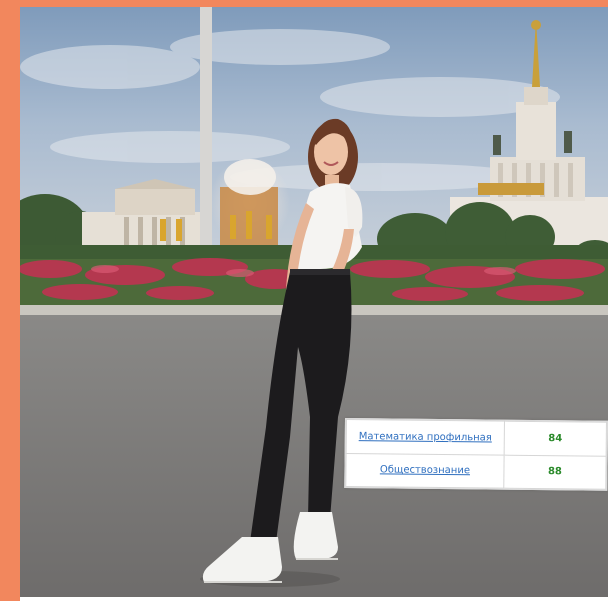  What do you see at coordinates (206, 133) in the screenshot?
I see `flag-mast` at bounding box center [206, 133].